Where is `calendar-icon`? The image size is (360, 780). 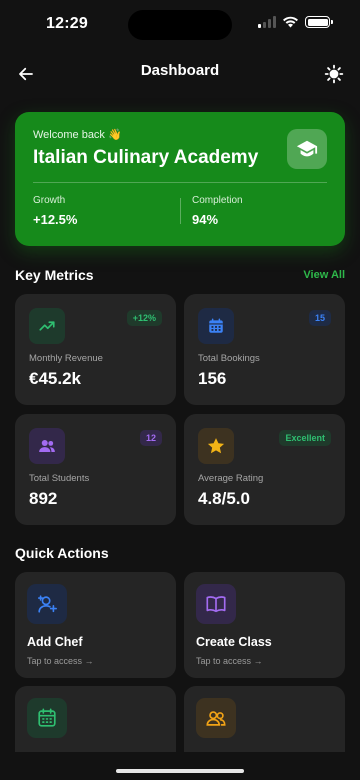 calendar-icon is located at coordinates (216, 326).